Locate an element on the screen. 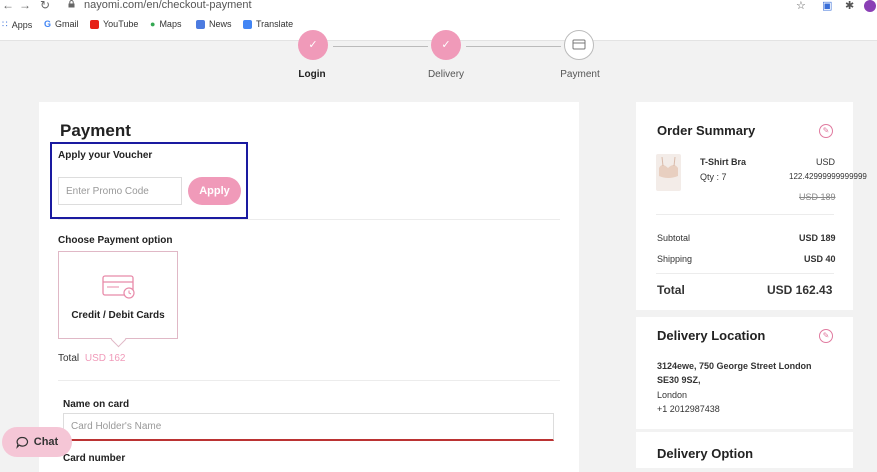 The width and height of the screenshot is (877, 472). apps-grid-icon: ∷ is located at coordinates (5, 24).